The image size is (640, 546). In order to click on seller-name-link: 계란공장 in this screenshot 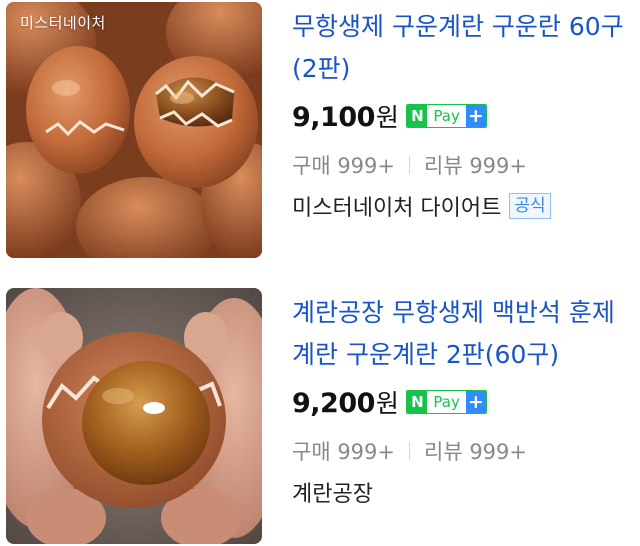, I will do `click(332, 492)`.